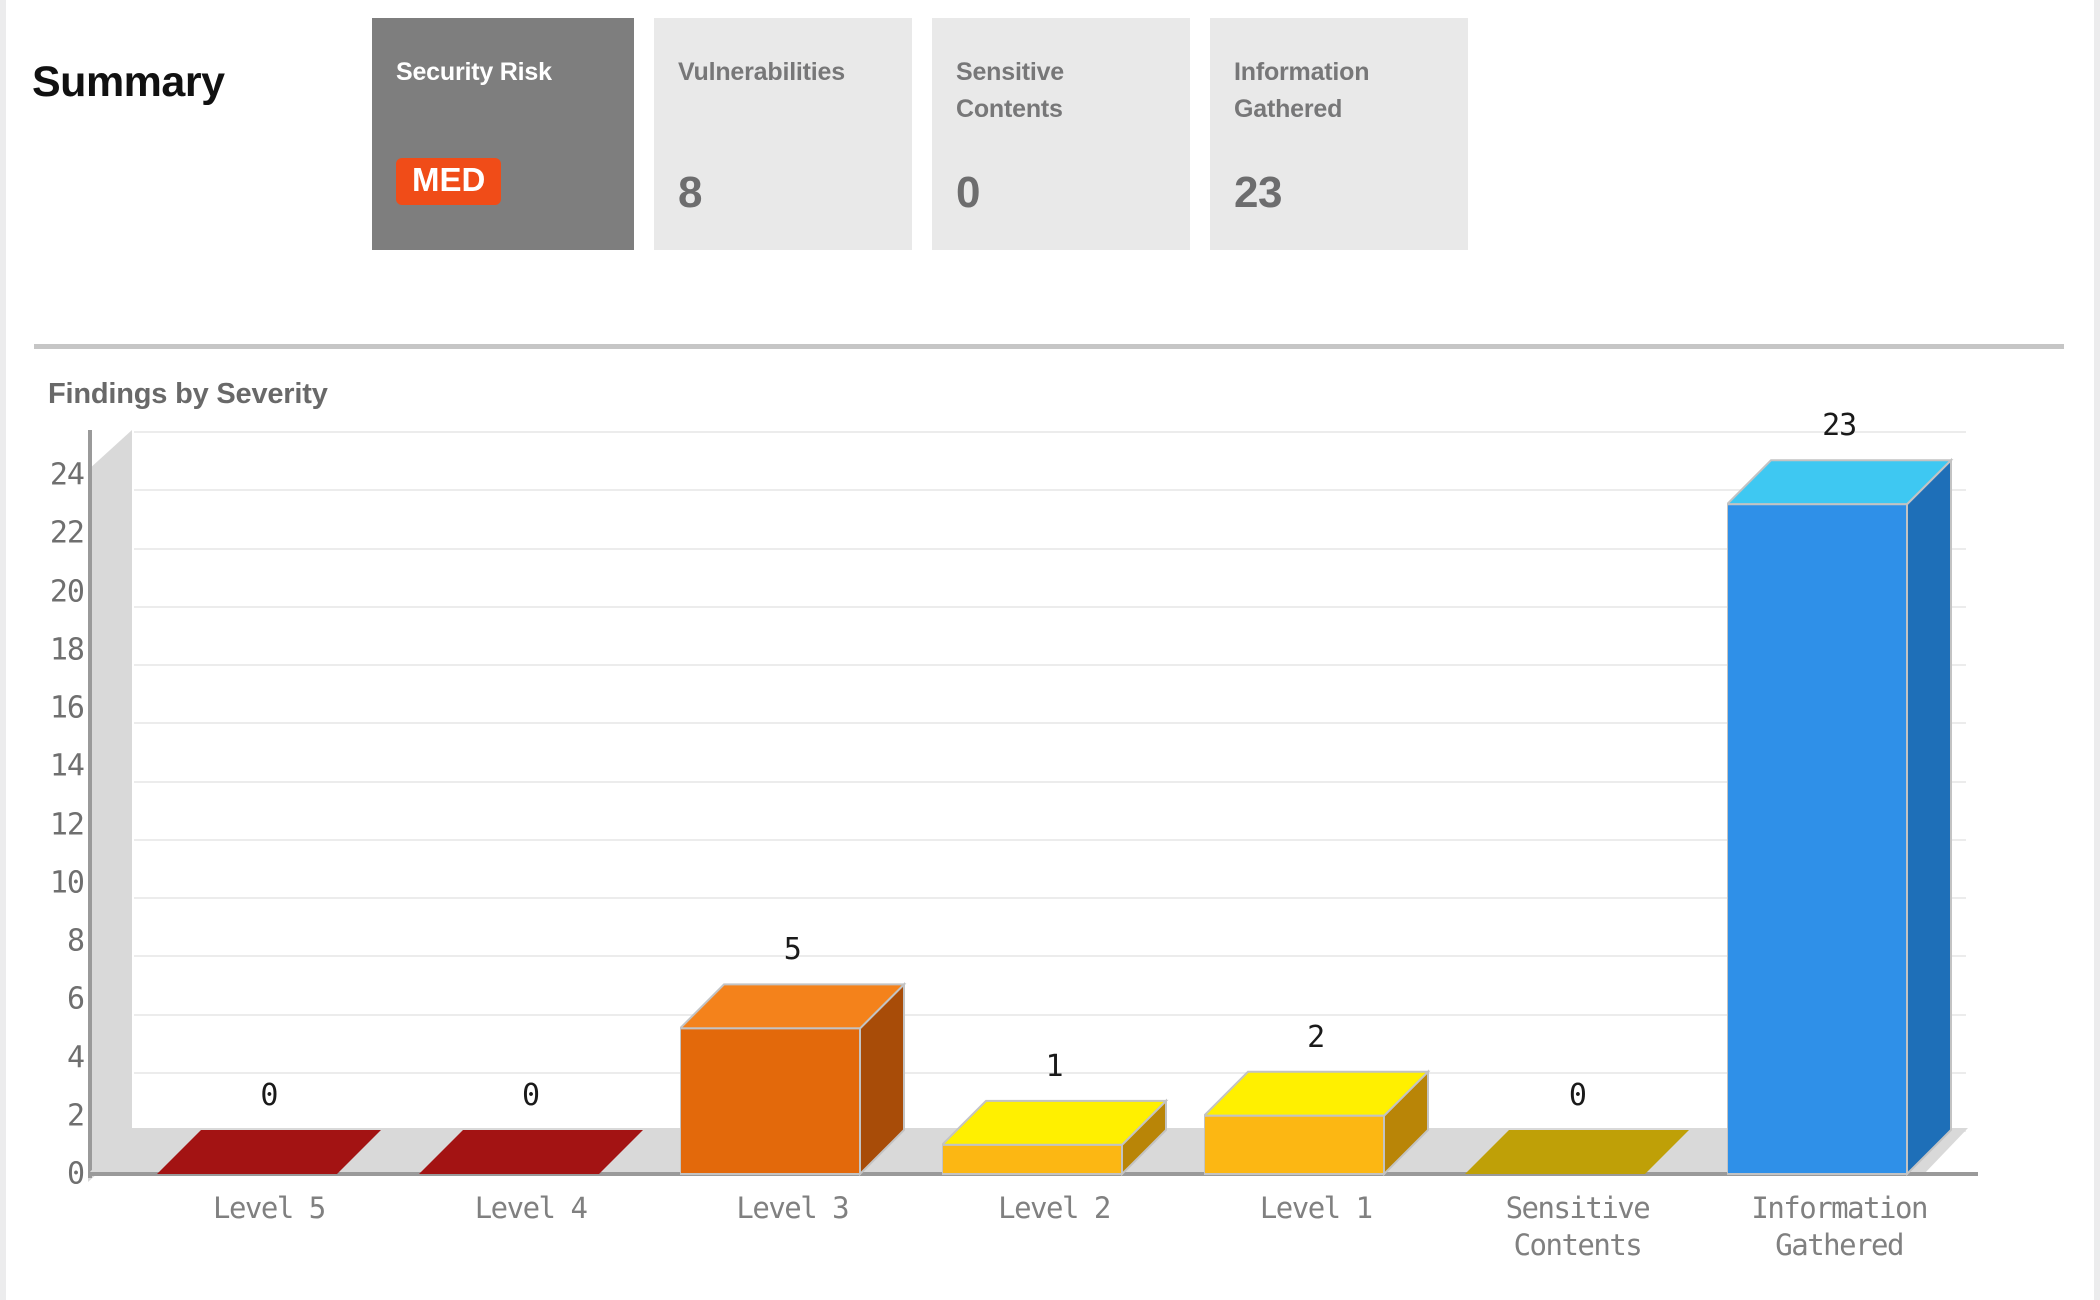 This screenshot has height=1300, width=2100. Describe the element at coordinates (90, 804) in the screenshot. I see `y-axis-line` at that location.